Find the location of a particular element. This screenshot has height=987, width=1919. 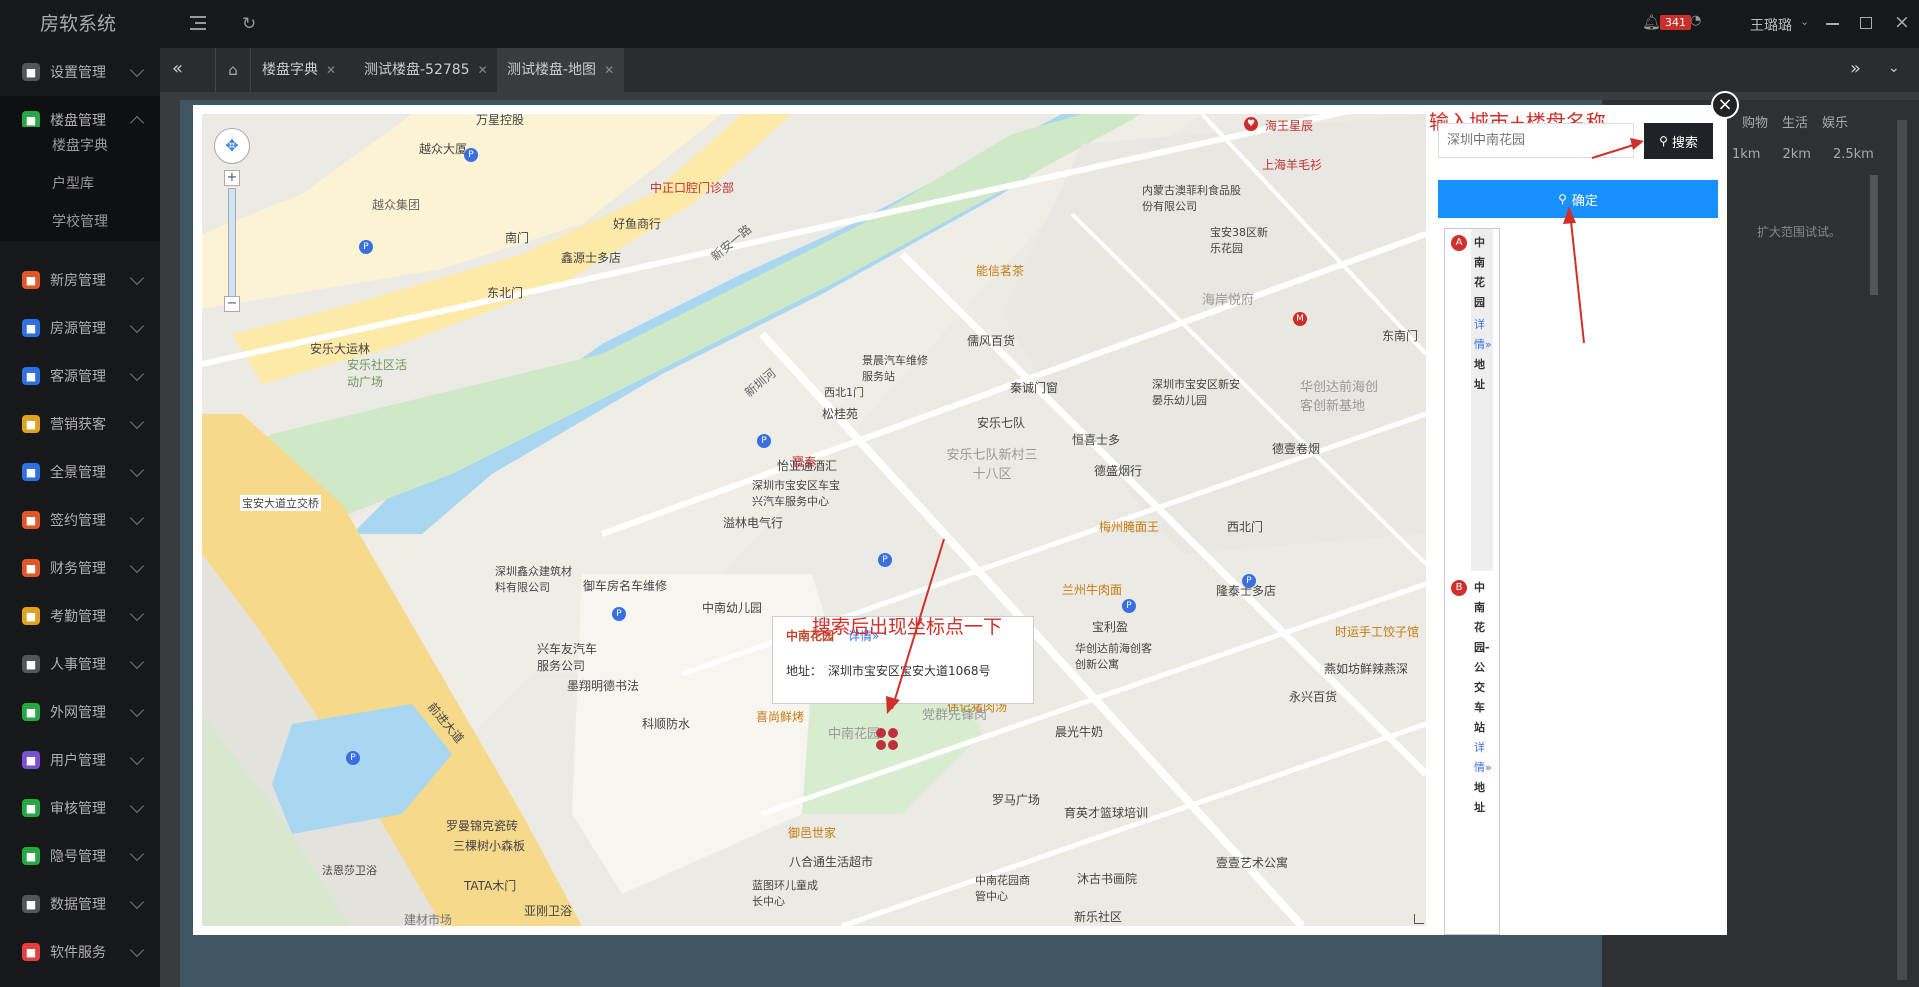

refresh-icon: ↻ is located at coordinates (249, 24).